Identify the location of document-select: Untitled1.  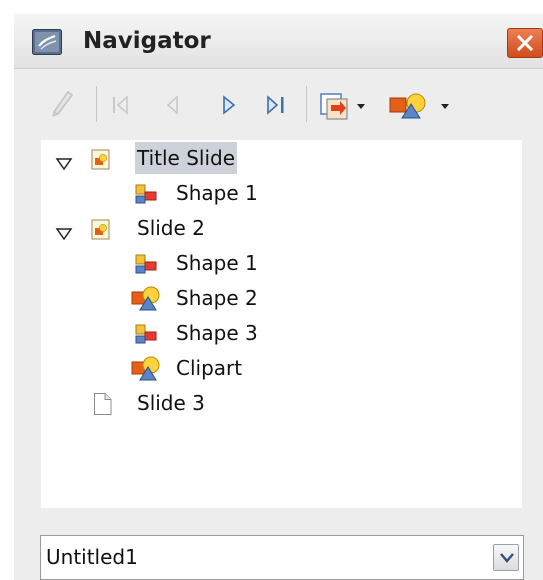
(282, 557).